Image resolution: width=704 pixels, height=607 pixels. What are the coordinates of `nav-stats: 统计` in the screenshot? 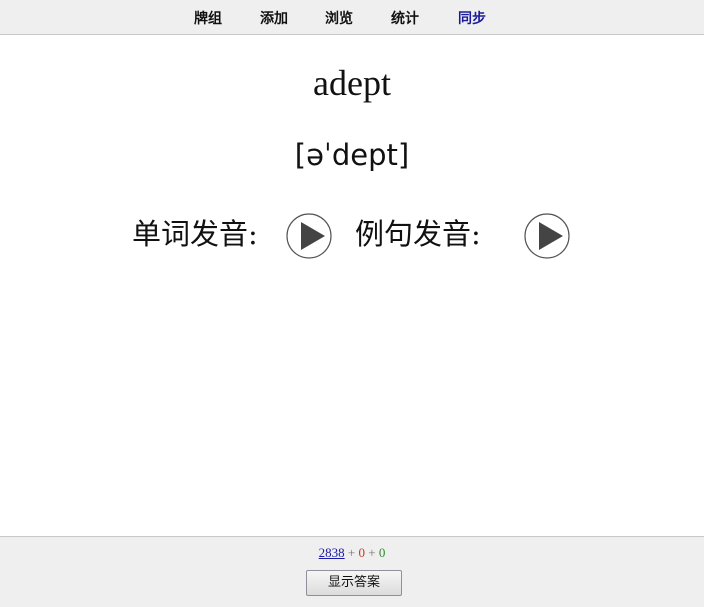 It's located at (405, 19).